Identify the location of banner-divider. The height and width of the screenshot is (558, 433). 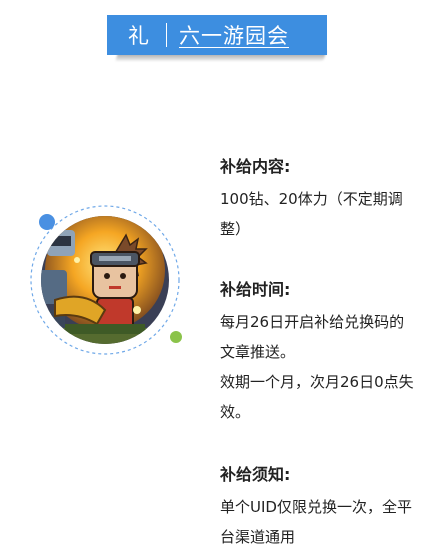
(166, 35).